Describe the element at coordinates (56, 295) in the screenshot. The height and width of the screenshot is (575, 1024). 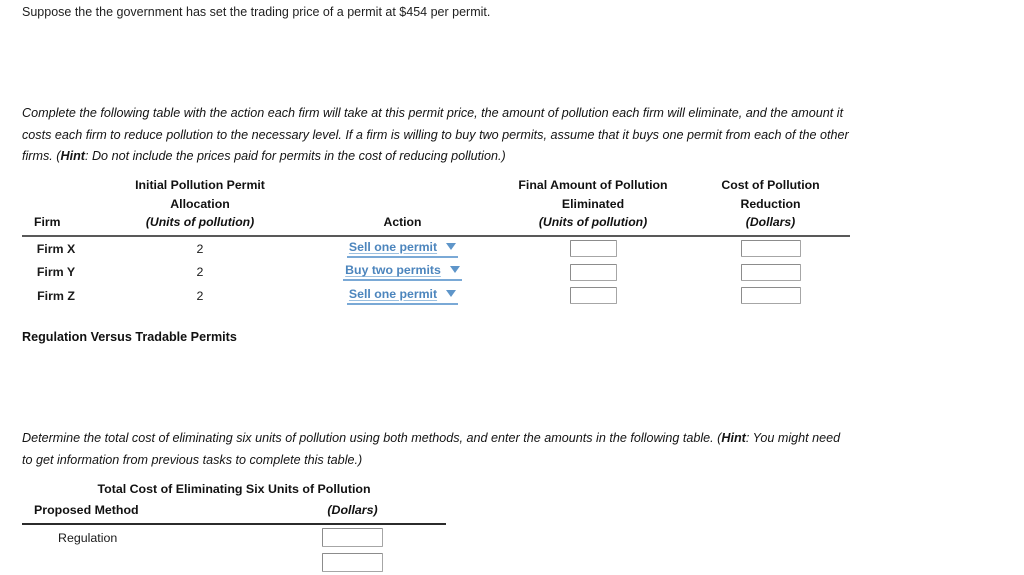
I see `row-firm-name: Firm Z` at that location.